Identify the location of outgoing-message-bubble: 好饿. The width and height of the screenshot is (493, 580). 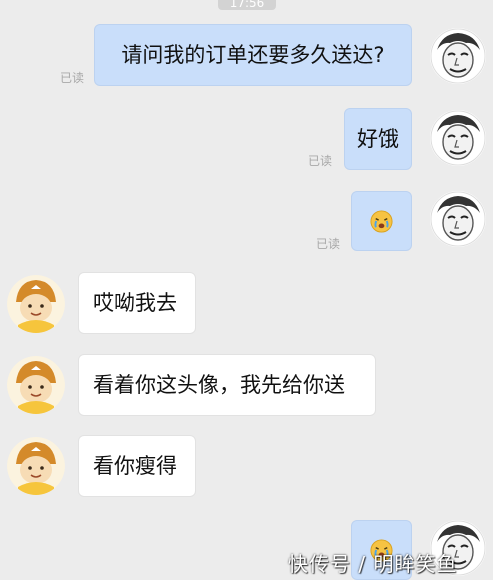
(378, 139).